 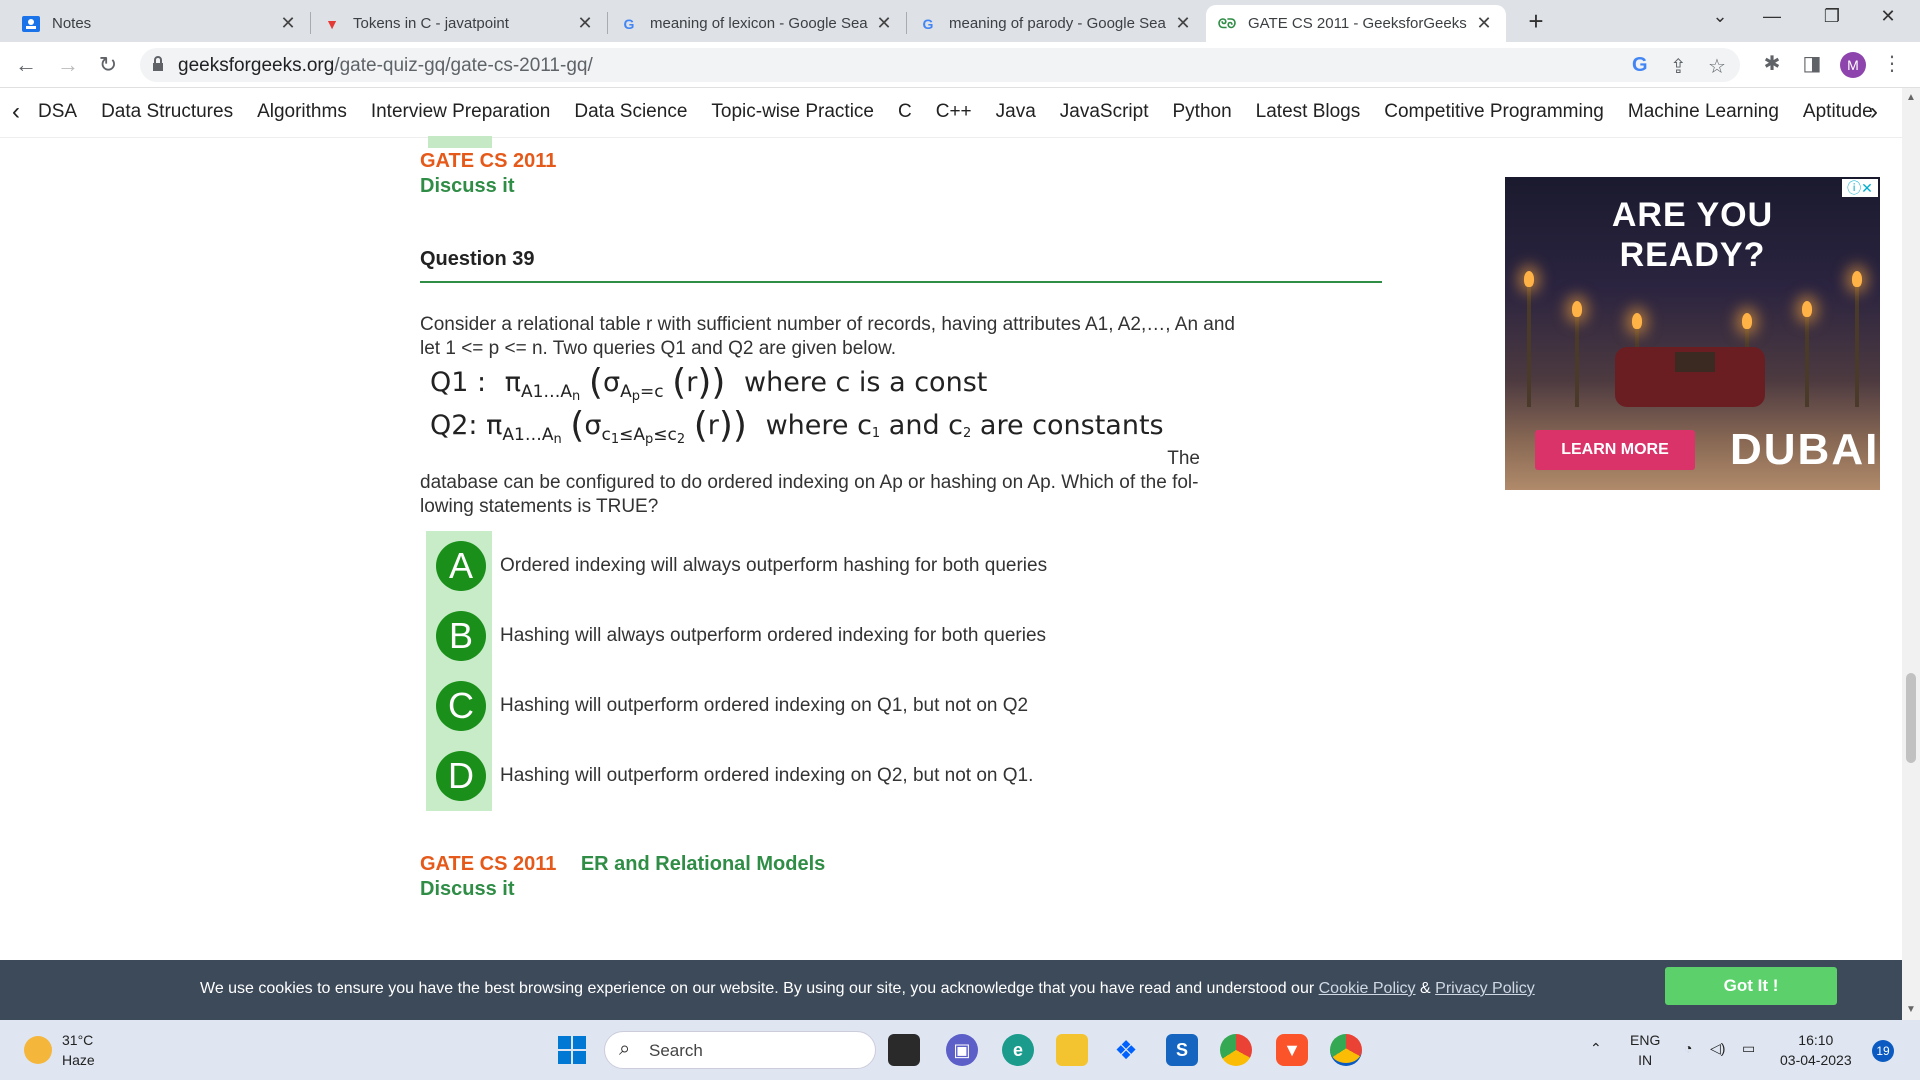 What do you see at coordinates (1126, 1050) in the screenshot?
I see `dropbox-icon: ❖` at bounding box center [1126, 1050].